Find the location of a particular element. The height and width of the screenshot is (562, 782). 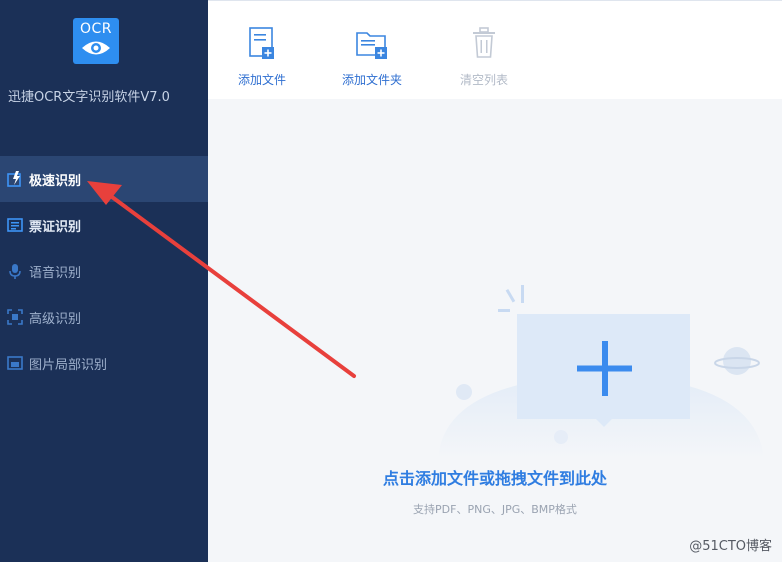

sidebar-item-fast-recognition: 极速识别 is located at coordinates (104, 179).